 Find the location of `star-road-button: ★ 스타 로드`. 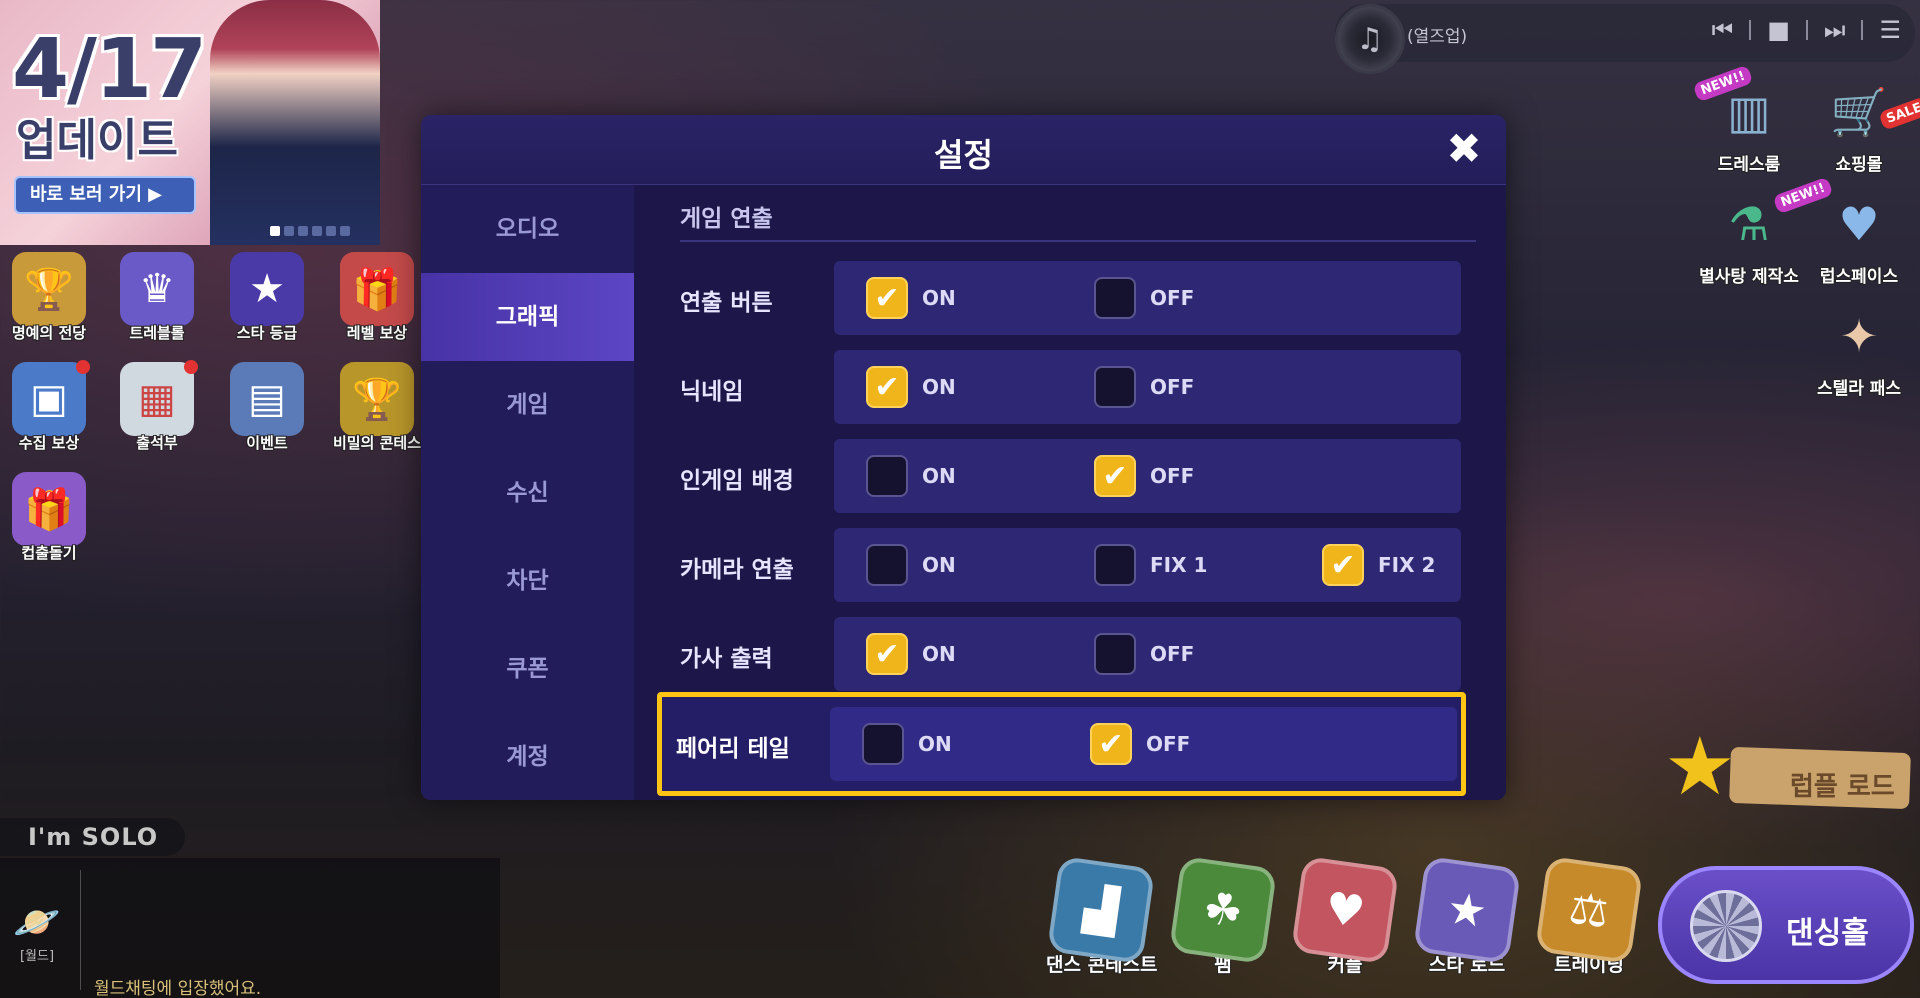

star-road-button: ★ 스타 로드 is located at coordinates (1467, 916).